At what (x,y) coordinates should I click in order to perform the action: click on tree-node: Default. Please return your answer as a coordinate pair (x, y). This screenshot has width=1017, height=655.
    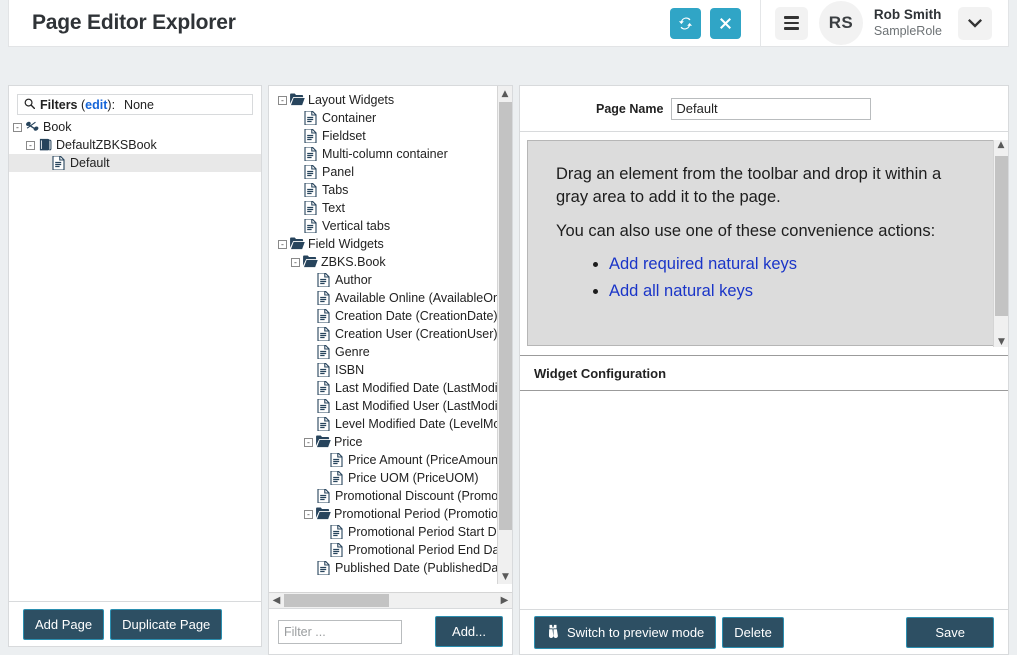
    Looking at the image, I should click on (135, 163).